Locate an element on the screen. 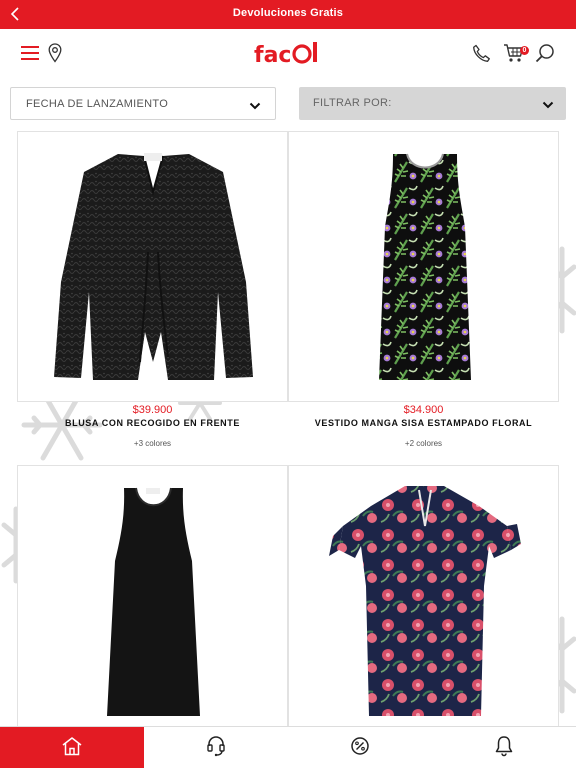 This screenshot has width=576, height=768. brand-logo: fac is located at coordinates (288, 54).